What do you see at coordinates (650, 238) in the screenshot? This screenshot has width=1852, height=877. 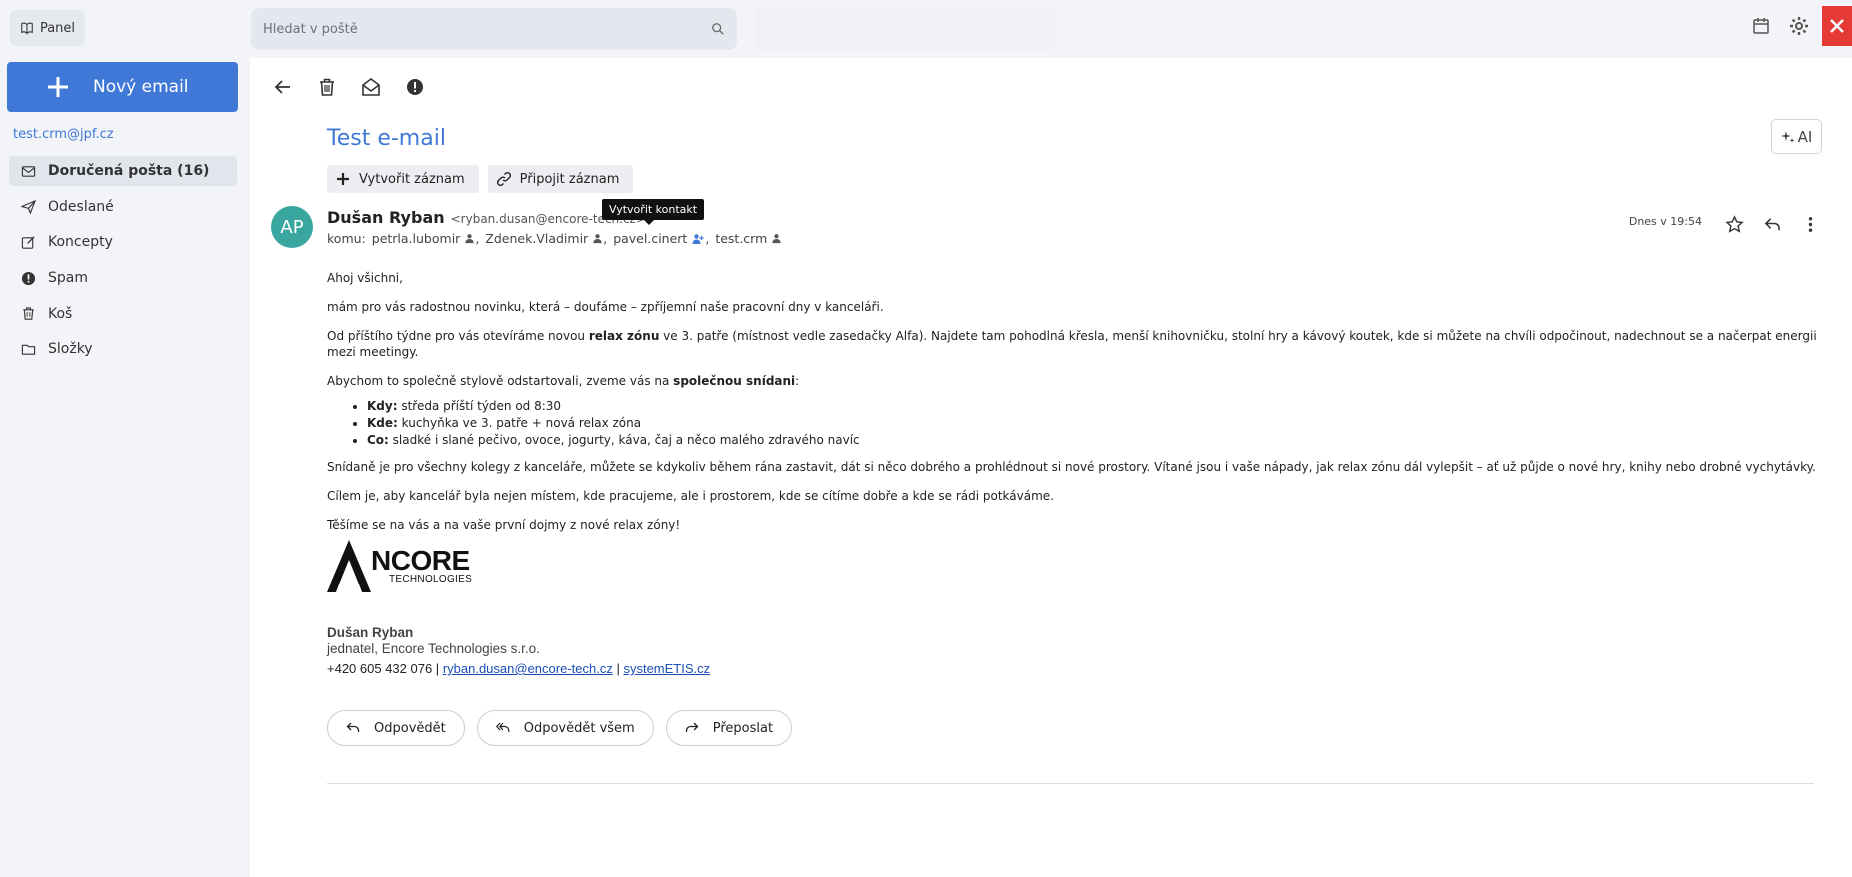 I see `recipient-name: pavel.cinert` at bounding box center [650, 238].